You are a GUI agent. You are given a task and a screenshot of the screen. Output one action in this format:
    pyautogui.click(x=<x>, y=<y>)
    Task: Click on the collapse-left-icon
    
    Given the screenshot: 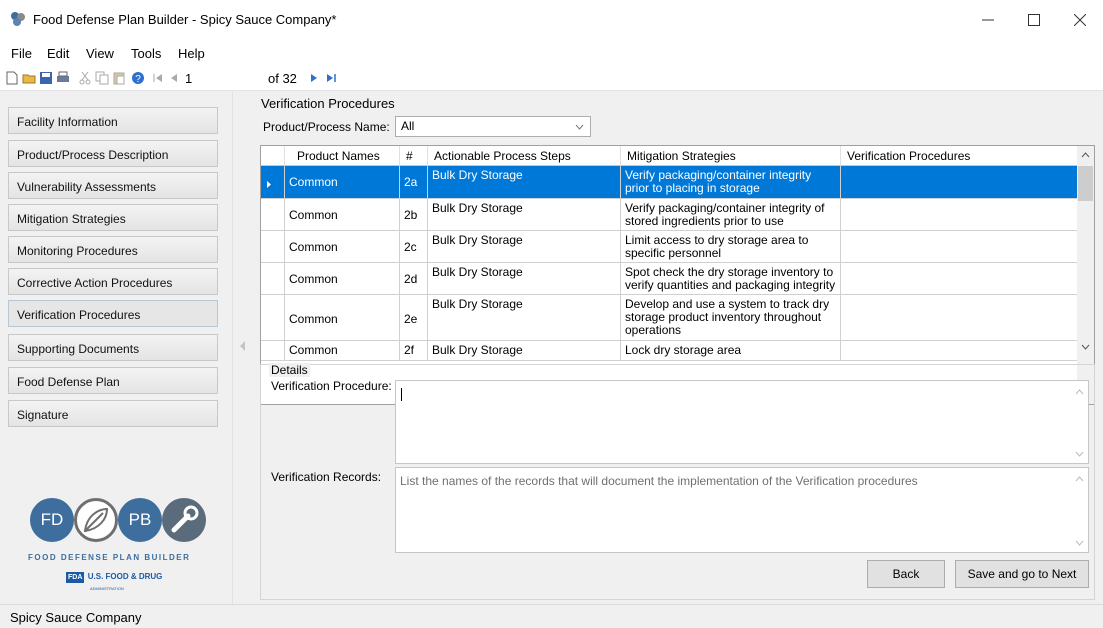 What is the action you would take?
    pyautogui.click(x=243, y=346)
    